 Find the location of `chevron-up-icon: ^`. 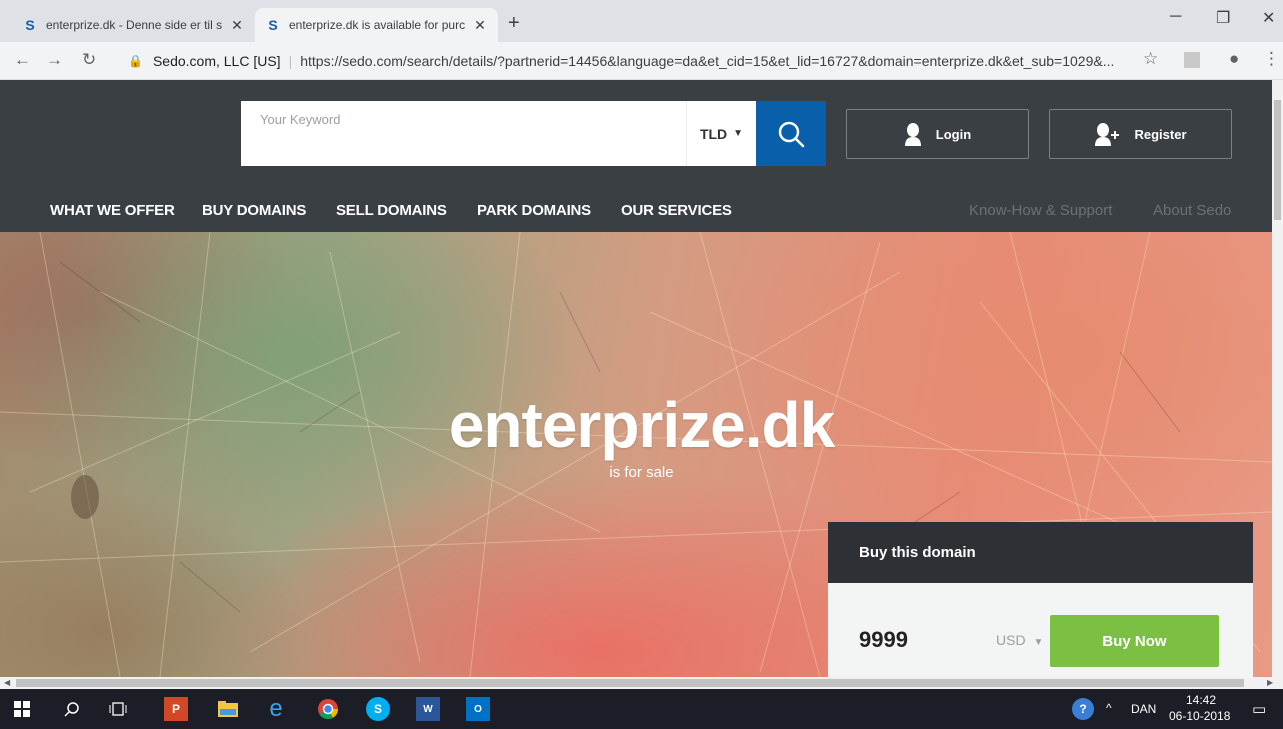

chevron-up-icon: ^ is located at coordinates (1109, 708).